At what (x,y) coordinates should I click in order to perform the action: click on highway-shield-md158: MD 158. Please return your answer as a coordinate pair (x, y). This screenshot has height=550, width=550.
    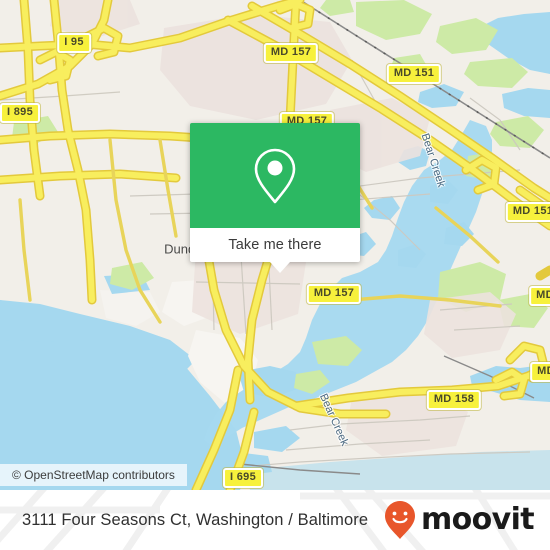
    Looking at the image, I should click on (454, 400).